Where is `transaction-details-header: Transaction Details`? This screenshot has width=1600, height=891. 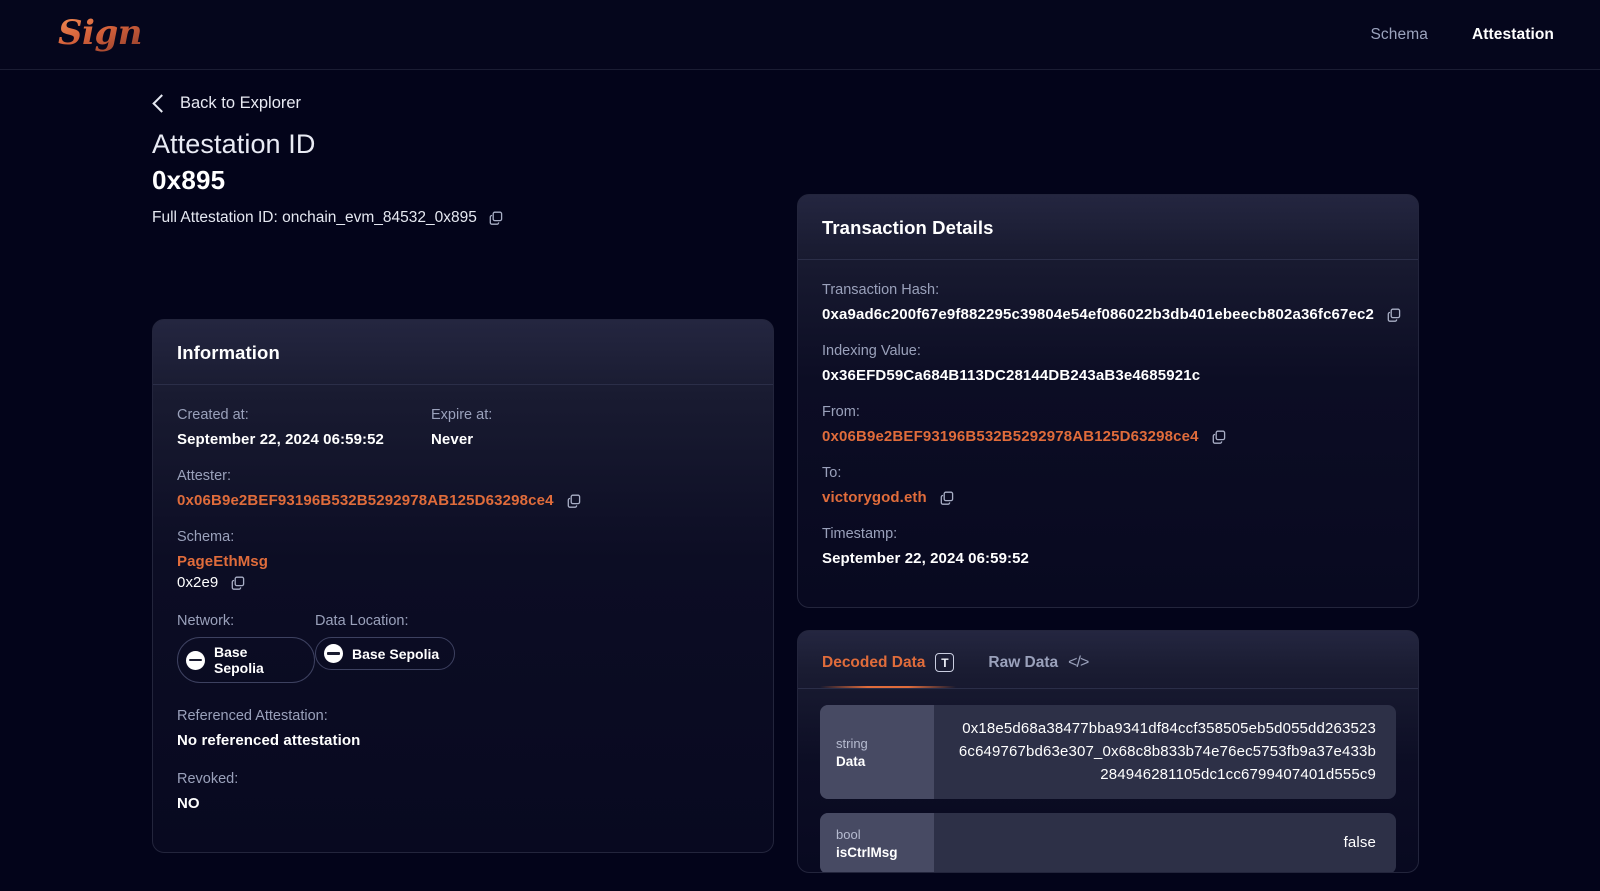
transaction-details-header: Transaction Details is located at coordinates (1108, 227).